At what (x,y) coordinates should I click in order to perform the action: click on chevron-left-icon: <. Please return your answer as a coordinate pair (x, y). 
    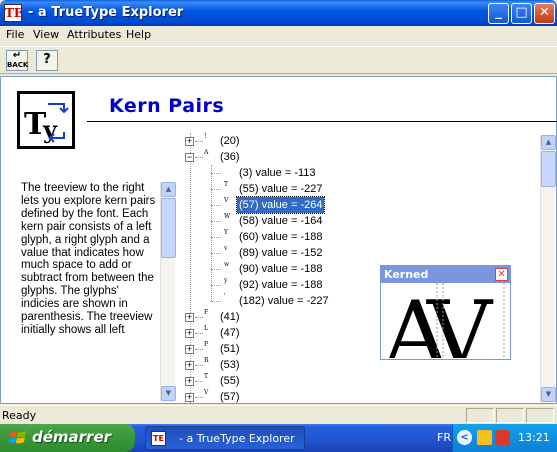
    Looking at the image, I should click on (464, 437).